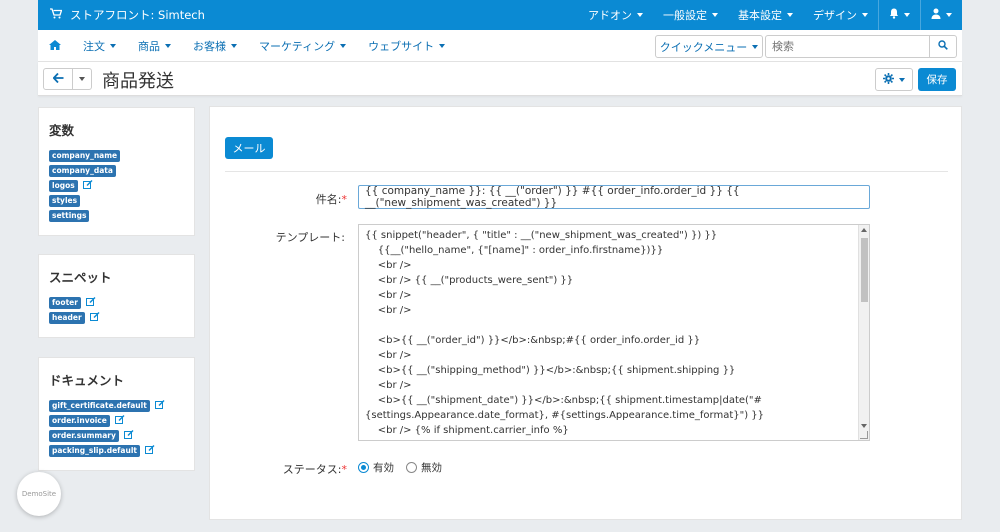 This screenshot has height=532, width=1000. Describe the element at coordinates (383, 467) in the screenshot. I see `status-active-label: 有効` at that location.